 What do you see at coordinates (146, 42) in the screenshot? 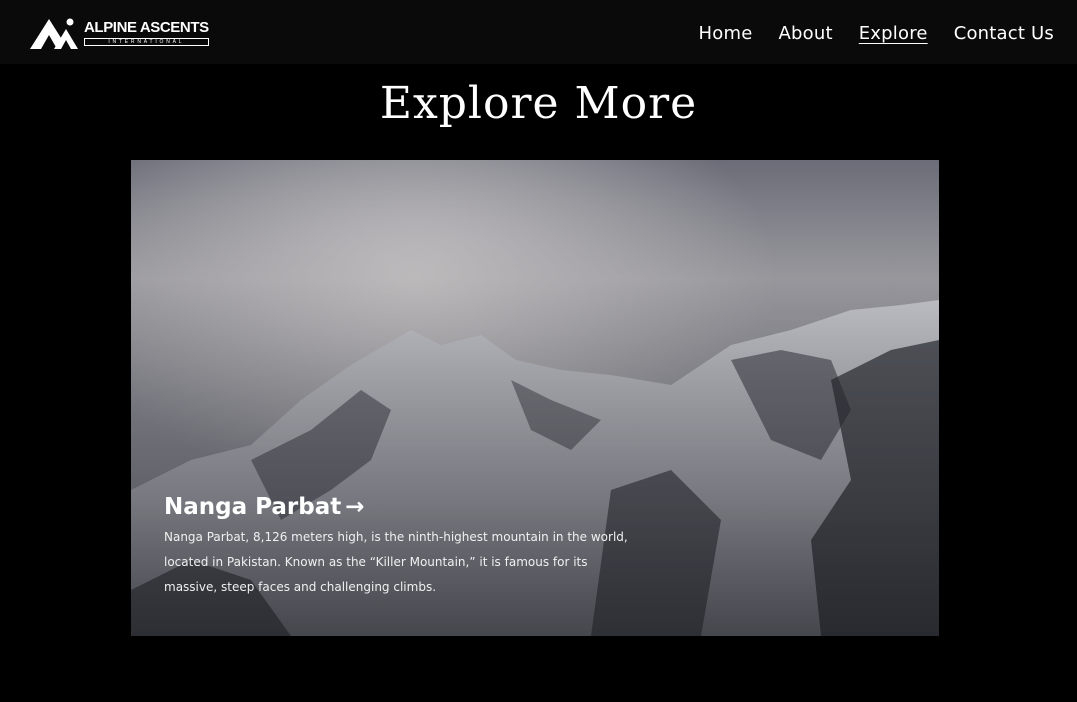
I see `logo-tagline: INTERNATIONAL` at bounding box center [146, 42].